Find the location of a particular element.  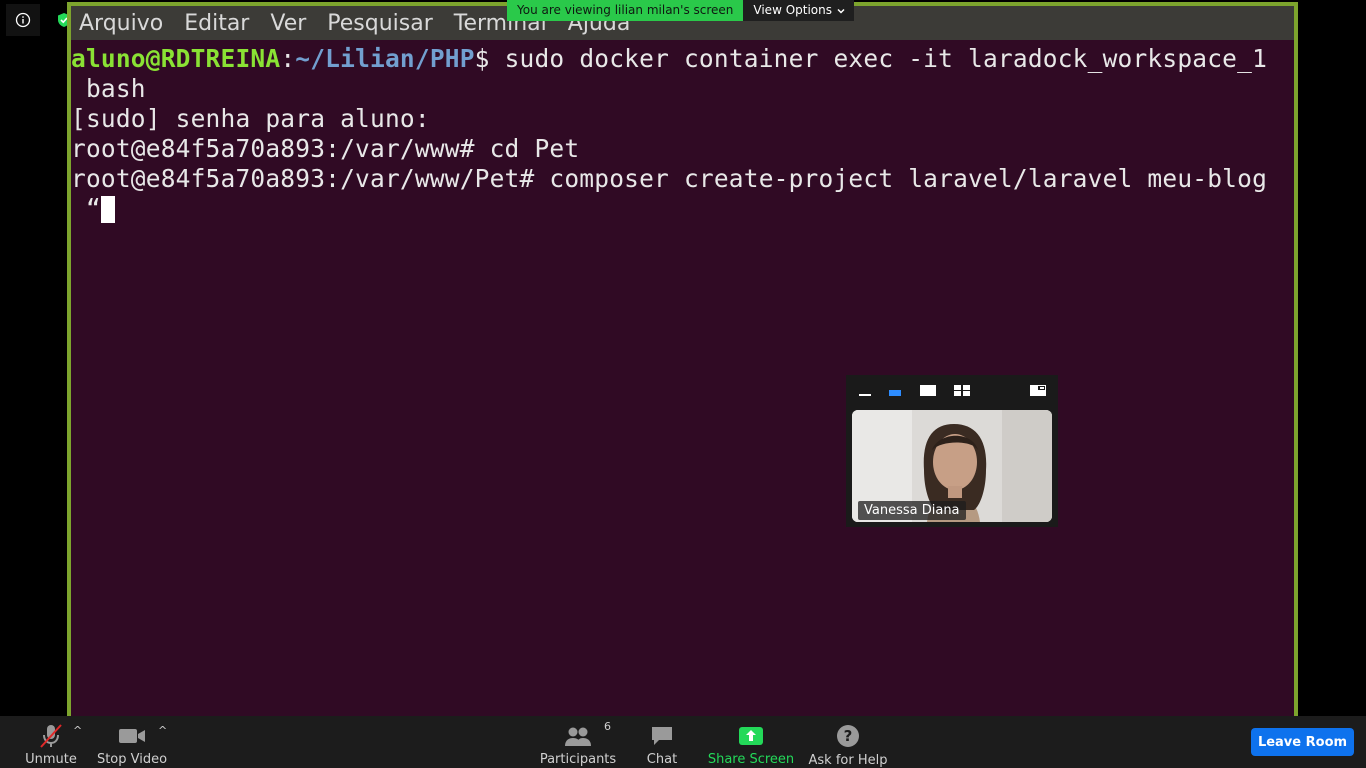

chat-label: Chat is located at coordinates (662, 759).